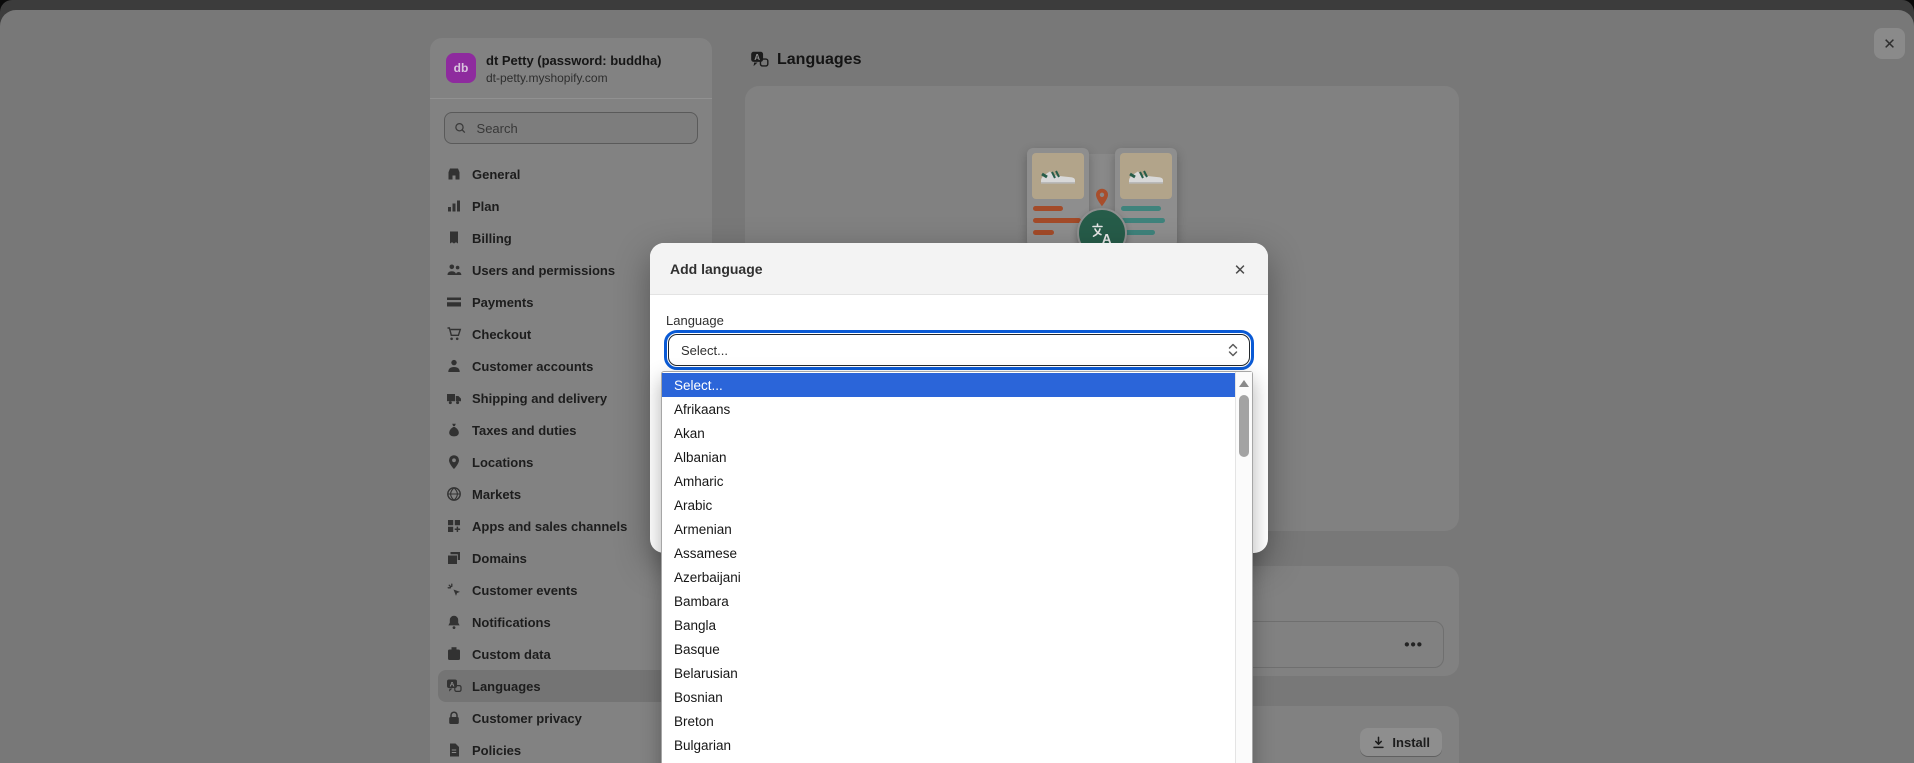  Describe the element at coordinates (948, 760) in the screenshot. I see `language-option: Burmese` at that location.